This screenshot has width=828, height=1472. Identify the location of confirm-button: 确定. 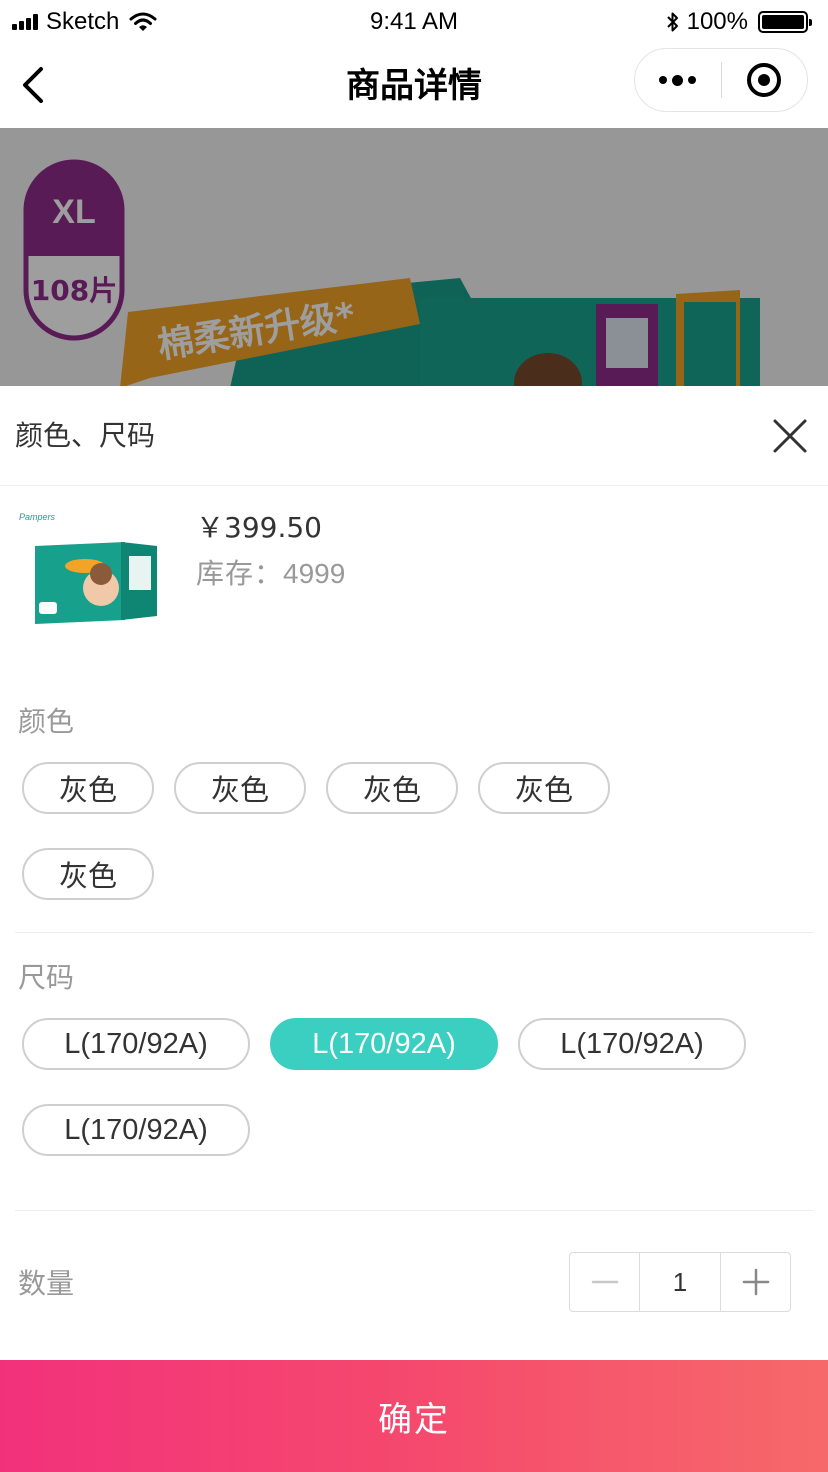
(414, 1416).